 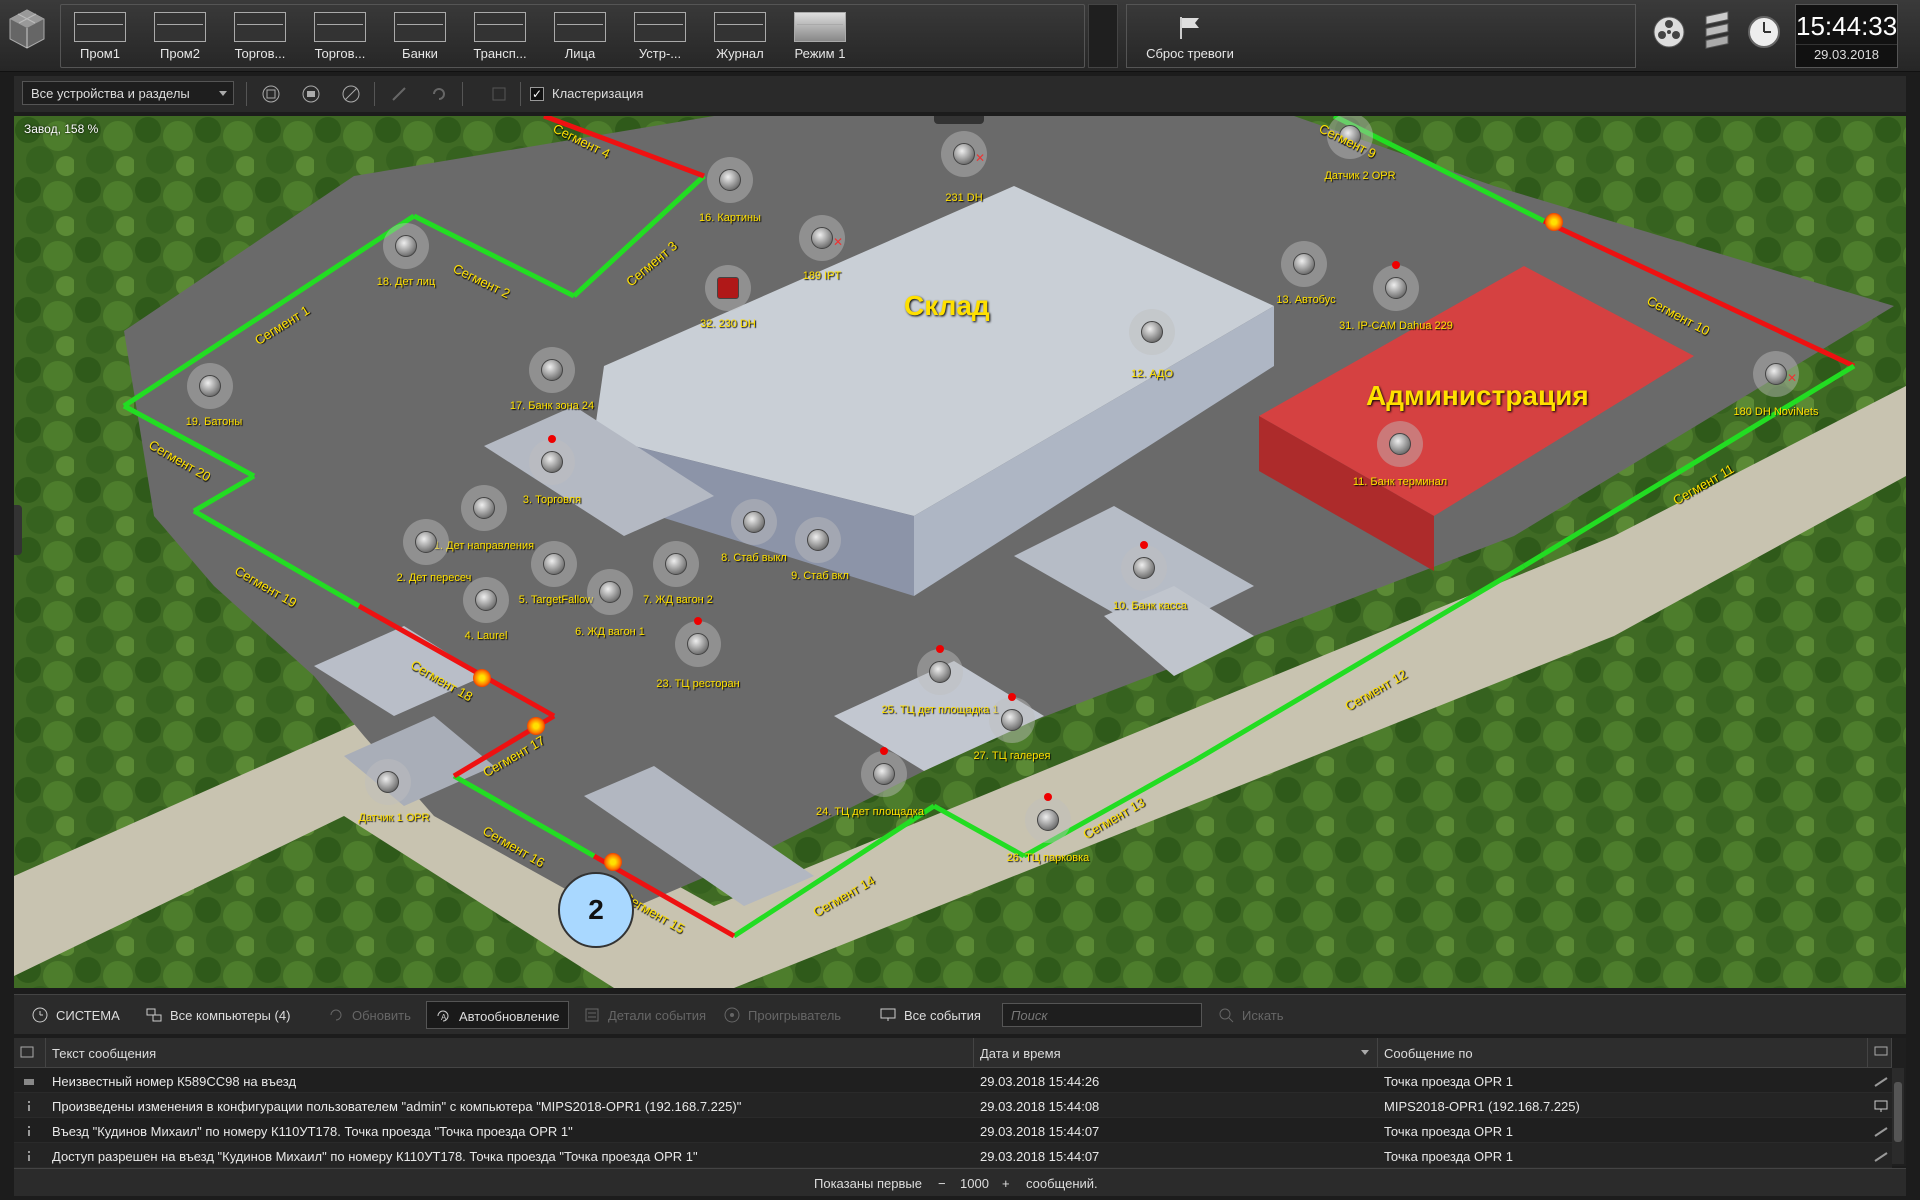 I want to click on layout-tab: Пром1, so click(x=100, y=36).